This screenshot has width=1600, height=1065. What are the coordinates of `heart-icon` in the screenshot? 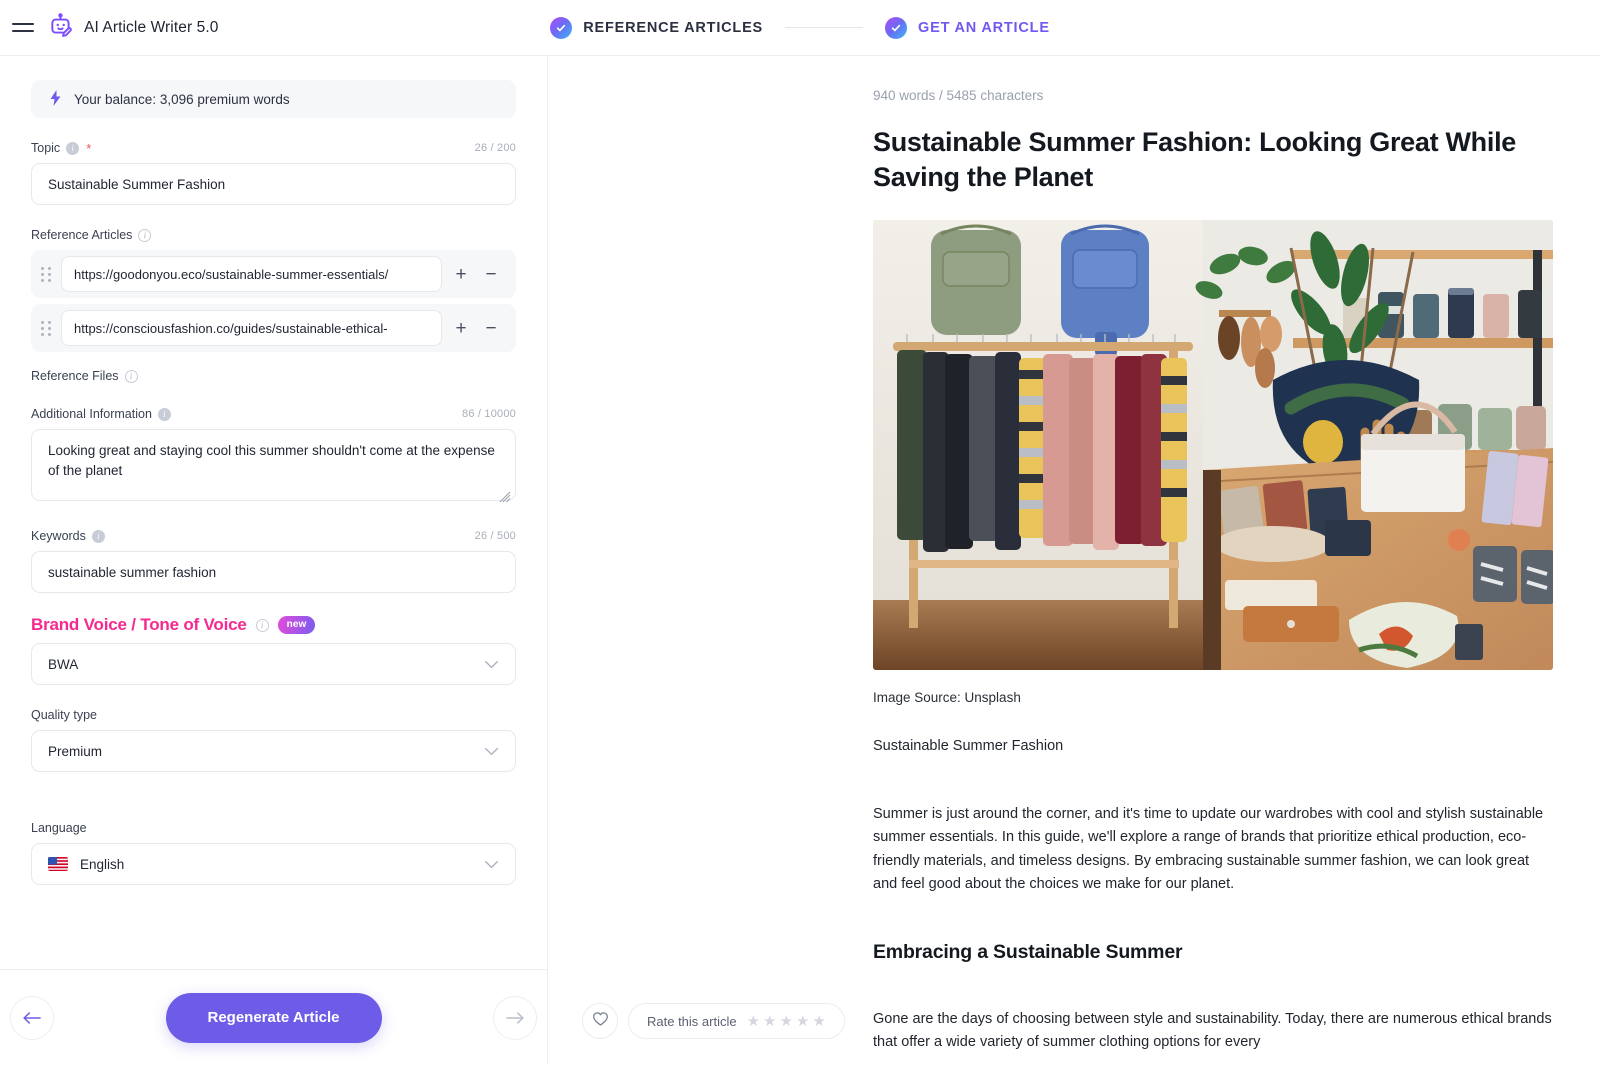 It's located at (600, 1021).